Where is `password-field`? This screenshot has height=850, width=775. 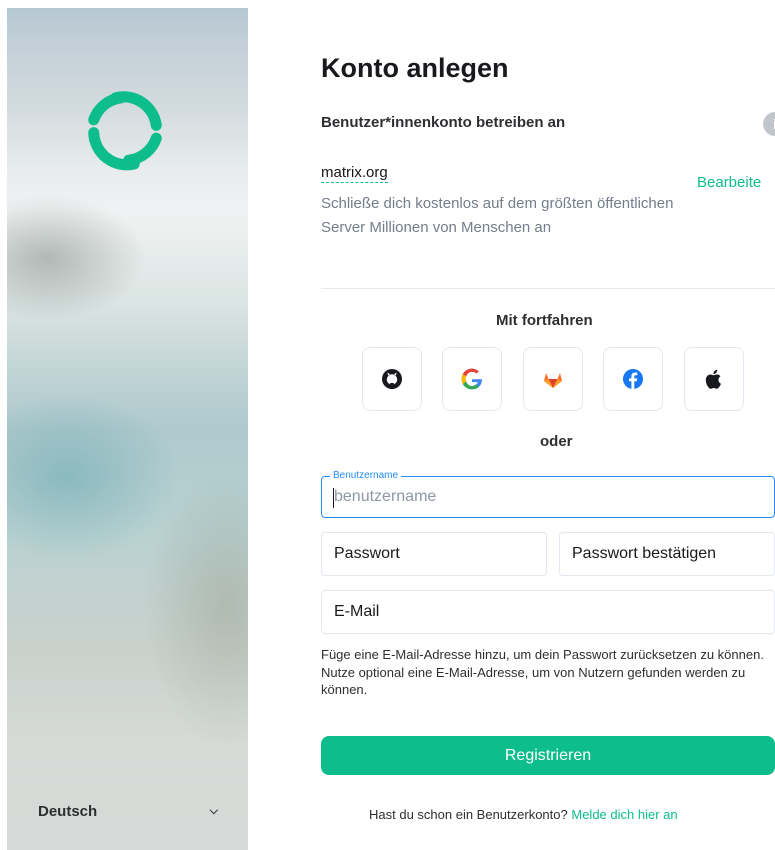
password-field is located at coordinates (434, 554).